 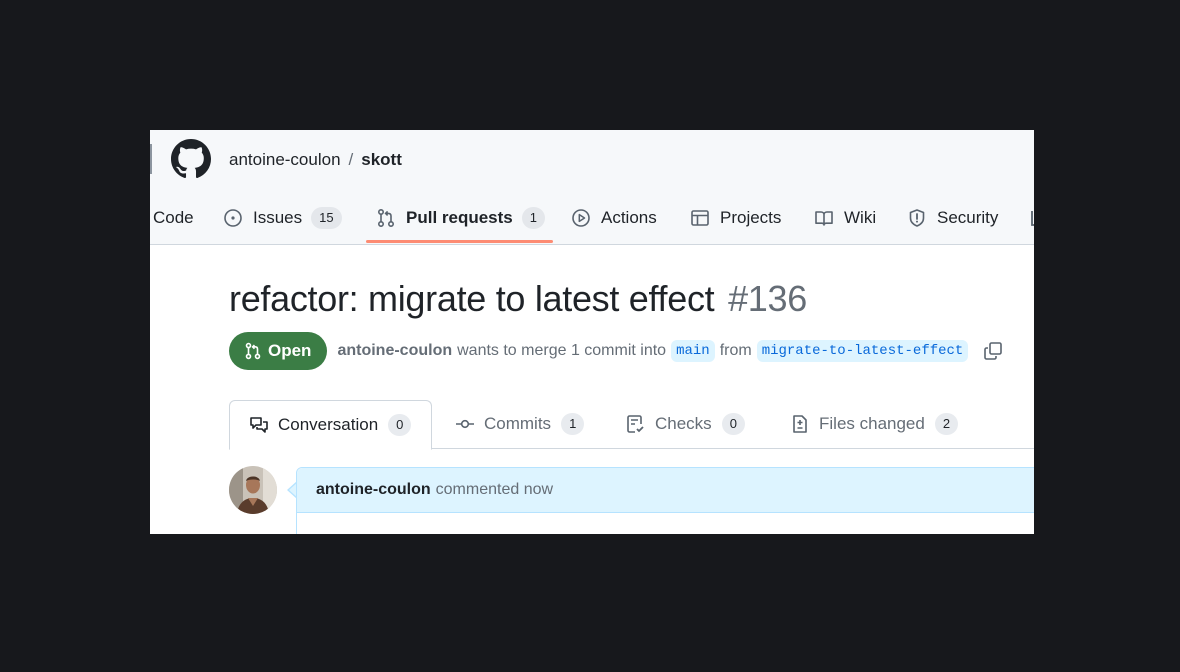 I want to click on tab-checks: Checks 0, so click(x=685, y=424).